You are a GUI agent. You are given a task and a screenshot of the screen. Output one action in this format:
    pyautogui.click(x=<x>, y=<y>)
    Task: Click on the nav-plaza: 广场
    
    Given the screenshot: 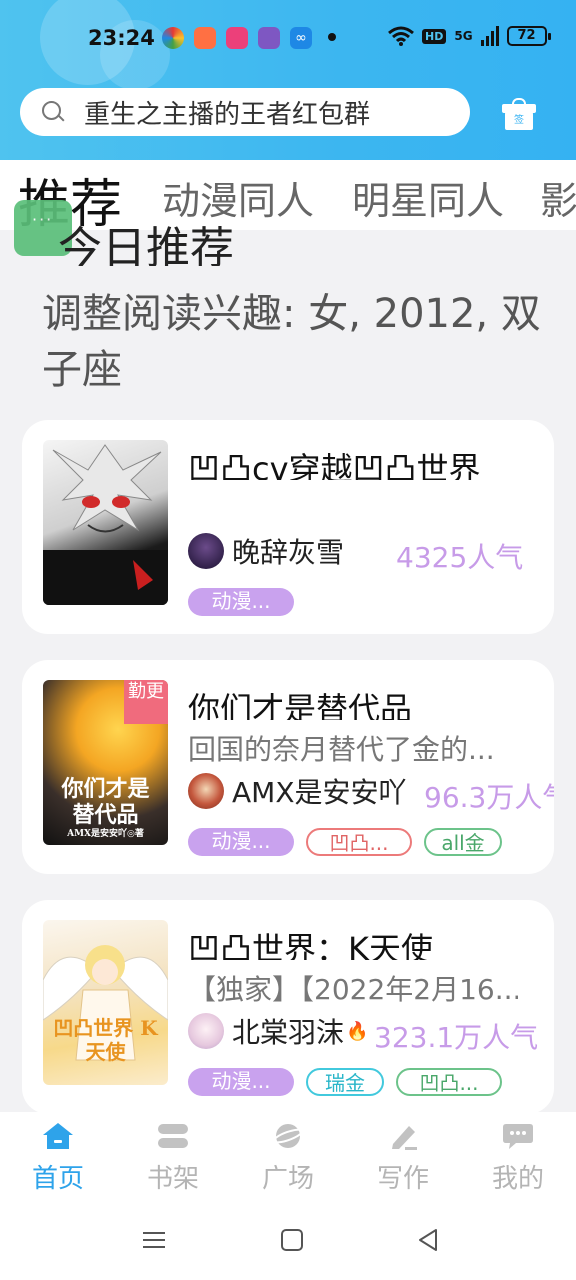 What is the action you would take?
    pyautogui.click(x=288, y=1158)
    